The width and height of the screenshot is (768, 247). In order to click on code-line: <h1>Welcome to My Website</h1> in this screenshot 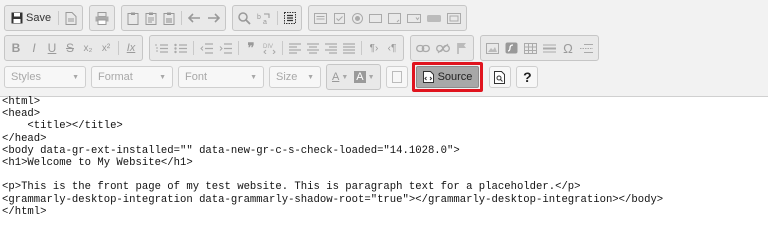, I will do `click(97, 162)`.